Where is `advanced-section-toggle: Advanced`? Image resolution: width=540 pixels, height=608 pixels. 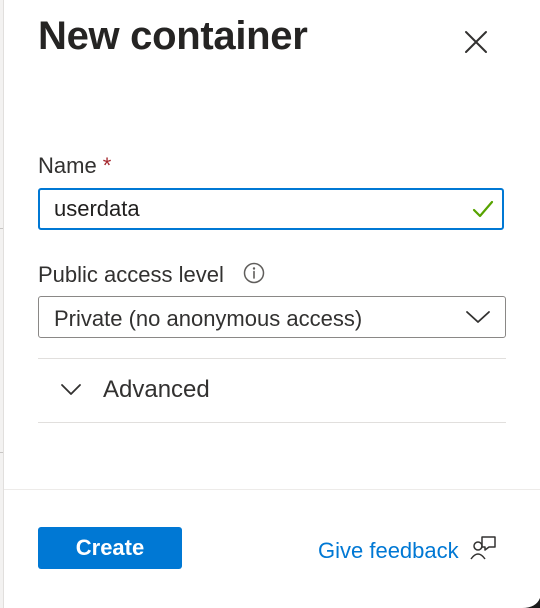
advanced-section-toggle: Advanced is located at coordinates (272, 391).